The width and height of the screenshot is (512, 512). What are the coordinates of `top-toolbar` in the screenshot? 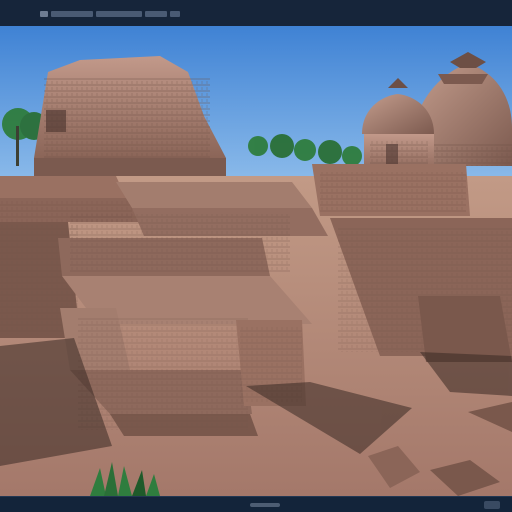 It's located at (256, 13).